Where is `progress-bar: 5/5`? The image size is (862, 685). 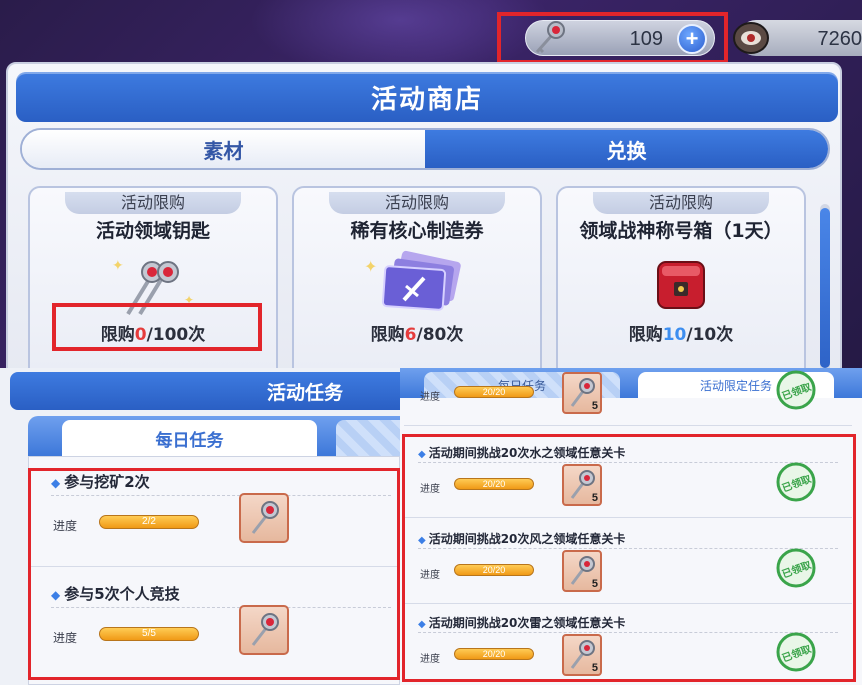 progress-bar: 5/5 is located at coordinates (149, 634).